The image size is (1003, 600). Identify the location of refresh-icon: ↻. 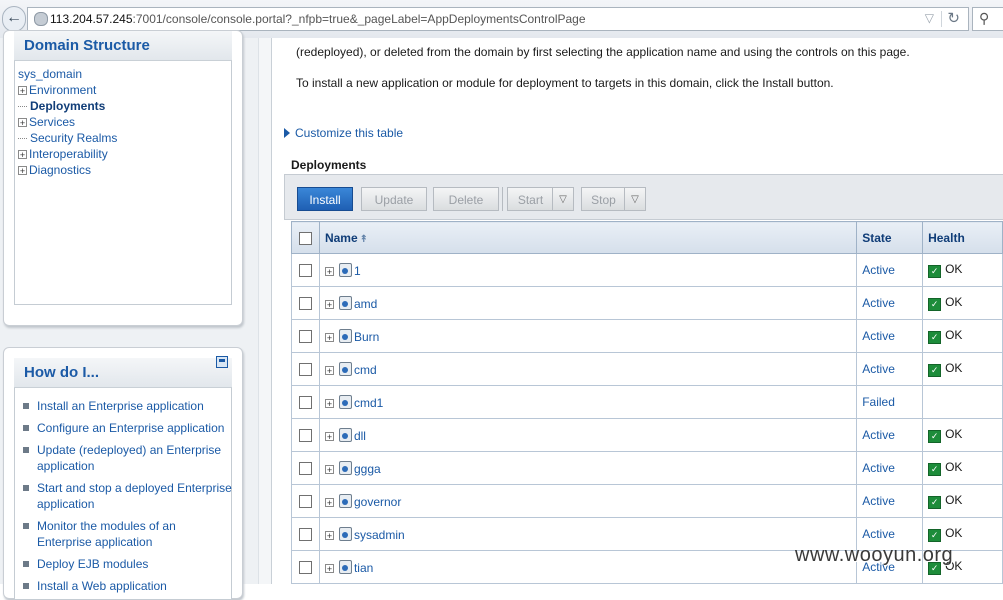
(953, 18).